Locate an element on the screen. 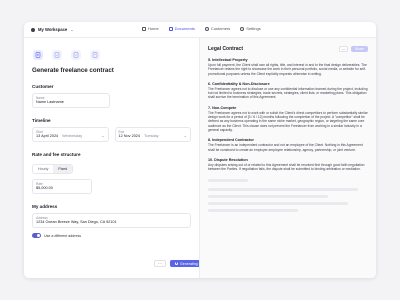  nav-item-documents: Documents is located at coordinates (181, 28).